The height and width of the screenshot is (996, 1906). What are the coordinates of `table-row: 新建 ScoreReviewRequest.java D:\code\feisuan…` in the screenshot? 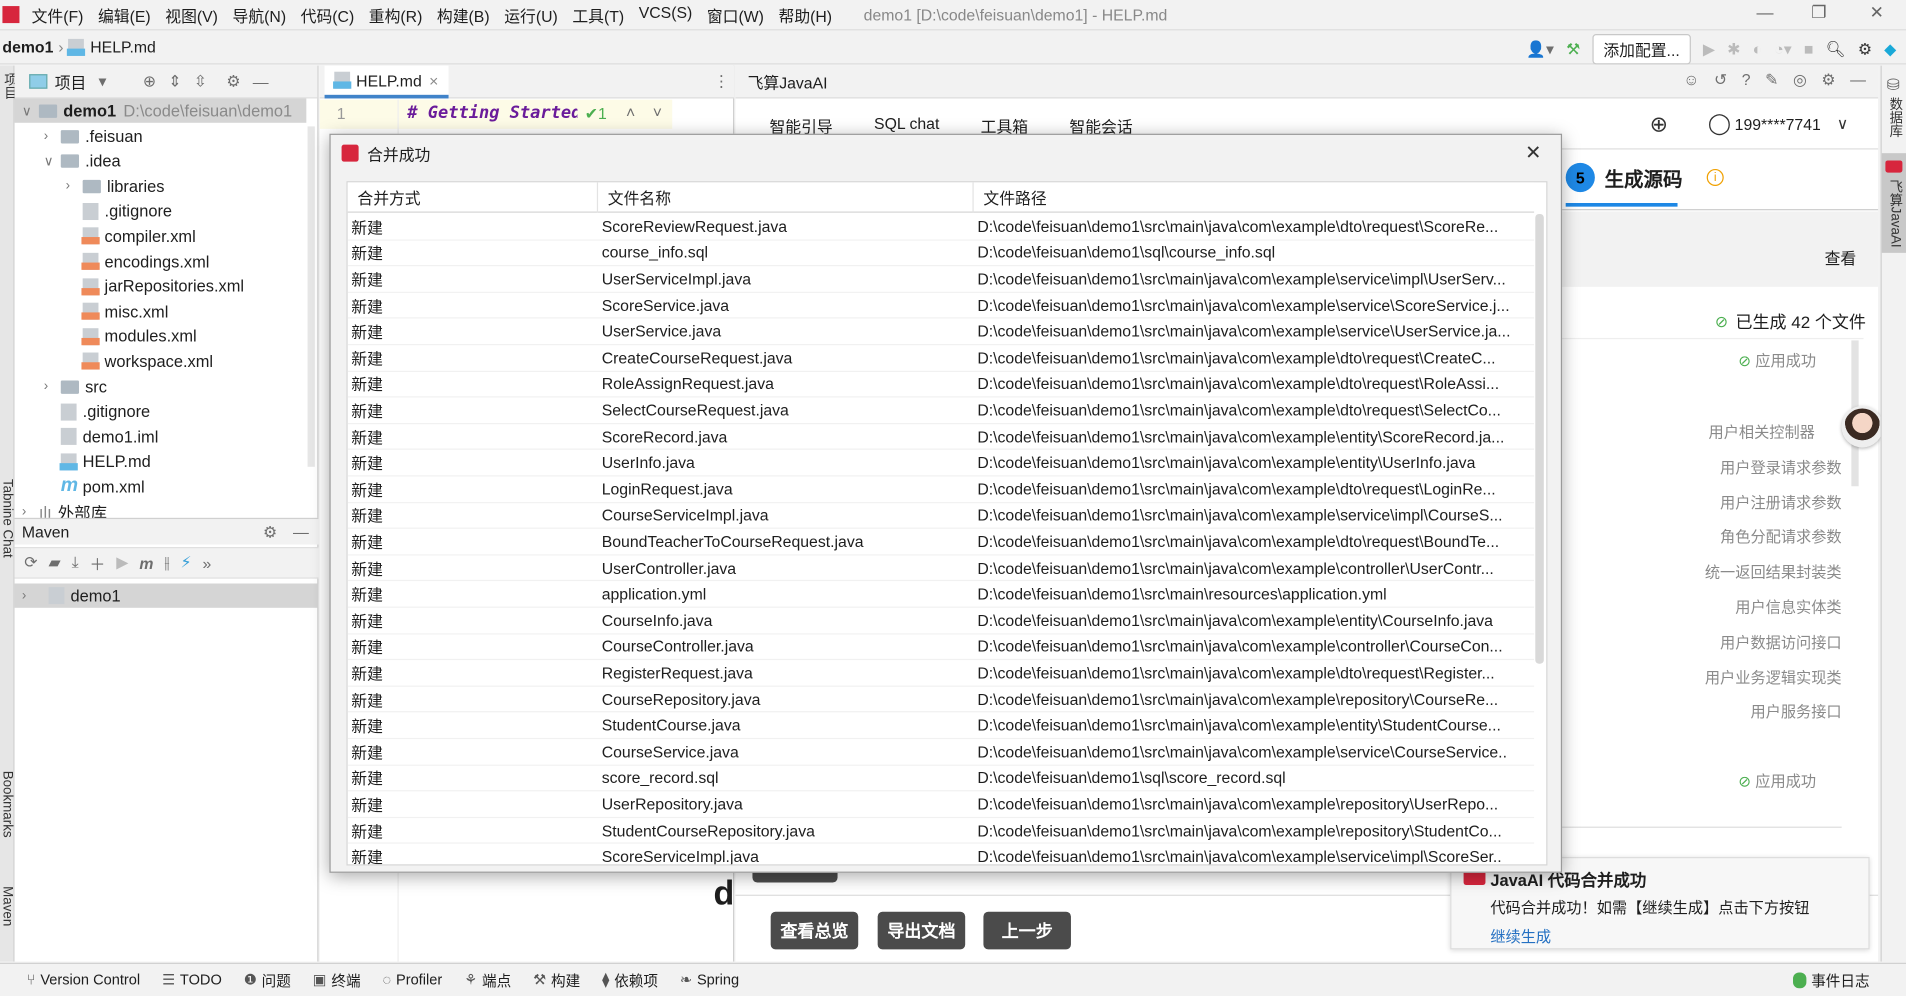 It's located at (941, 227).